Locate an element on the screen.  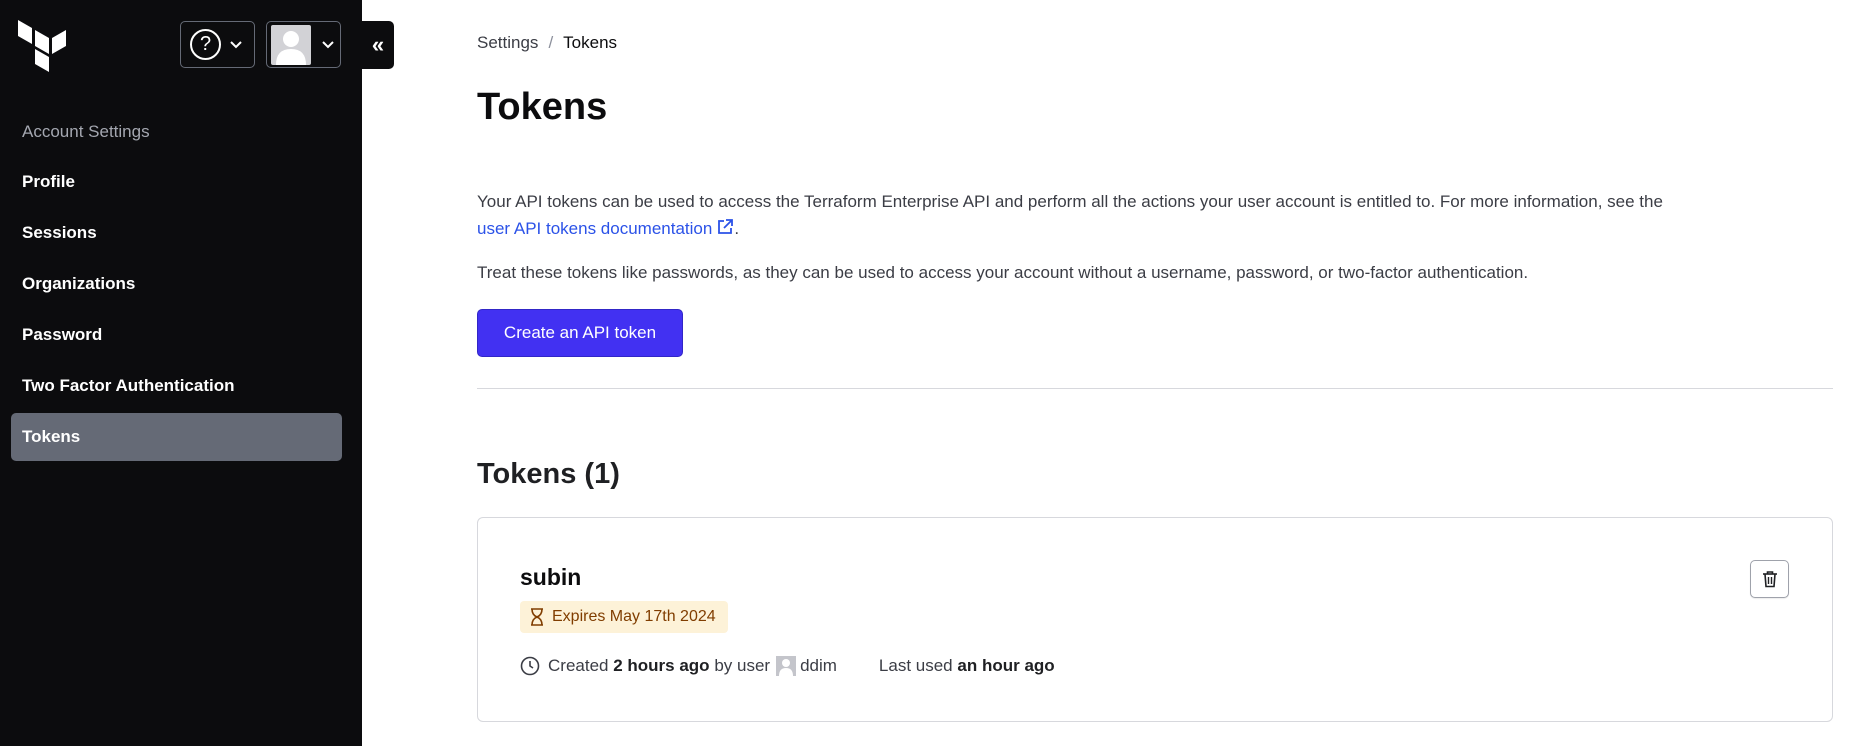
sidebar-section-label: Account Settings is located at coordinates (86, 131).